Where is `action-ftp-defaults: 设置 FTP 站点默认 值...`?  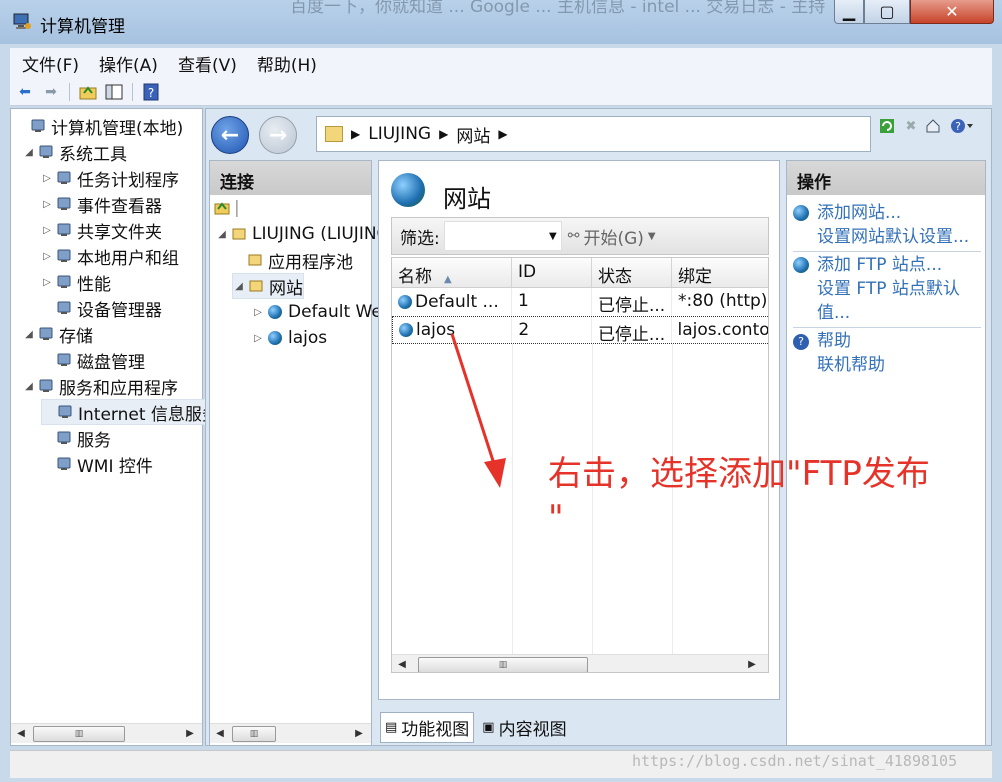
action-ftp-defaults: 设置 FTP 站点默认 值... is located at coordinates (888, 301).